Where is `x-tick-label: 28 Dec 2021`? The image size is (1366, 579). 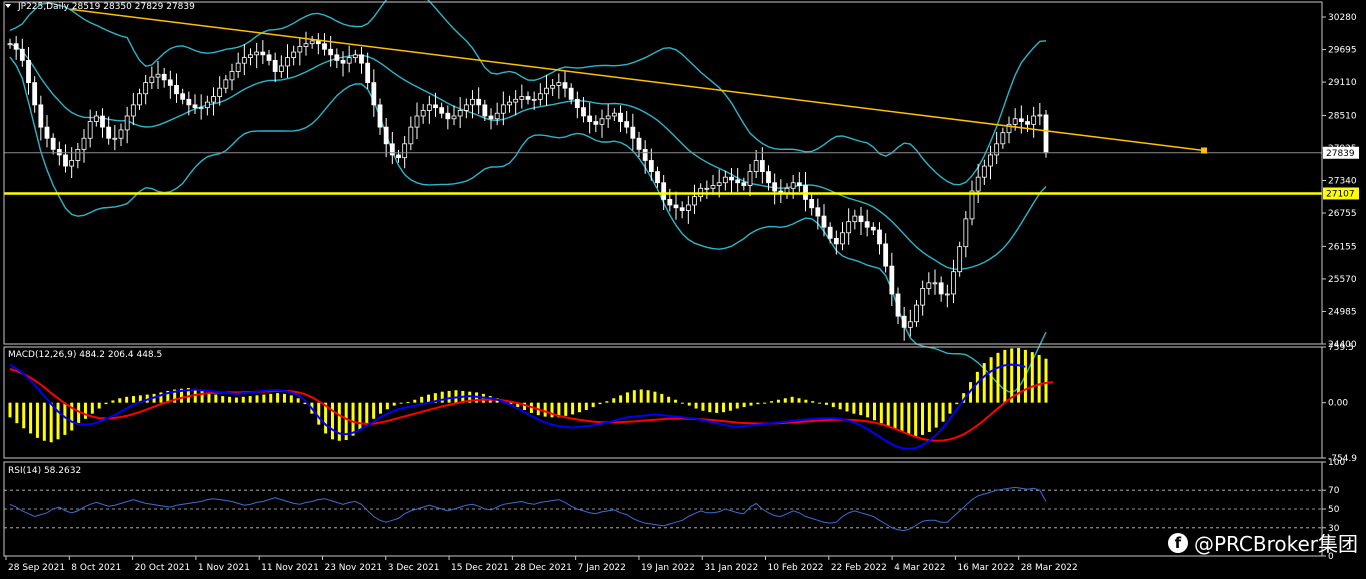 x-tick-label: 28 Dec 2021 is located at coordinates (543, 568).